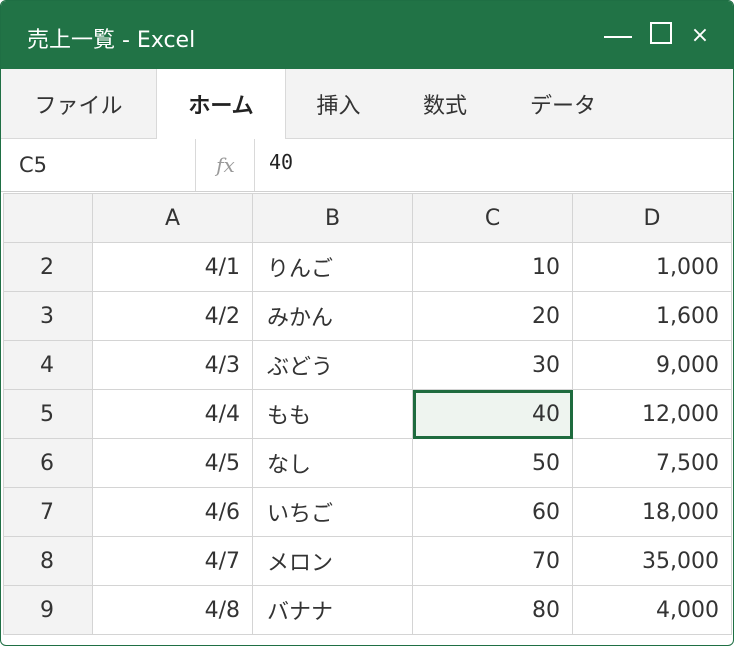 The image size is (734, 646). I want to click on row-header: 5, so click(48, 414).